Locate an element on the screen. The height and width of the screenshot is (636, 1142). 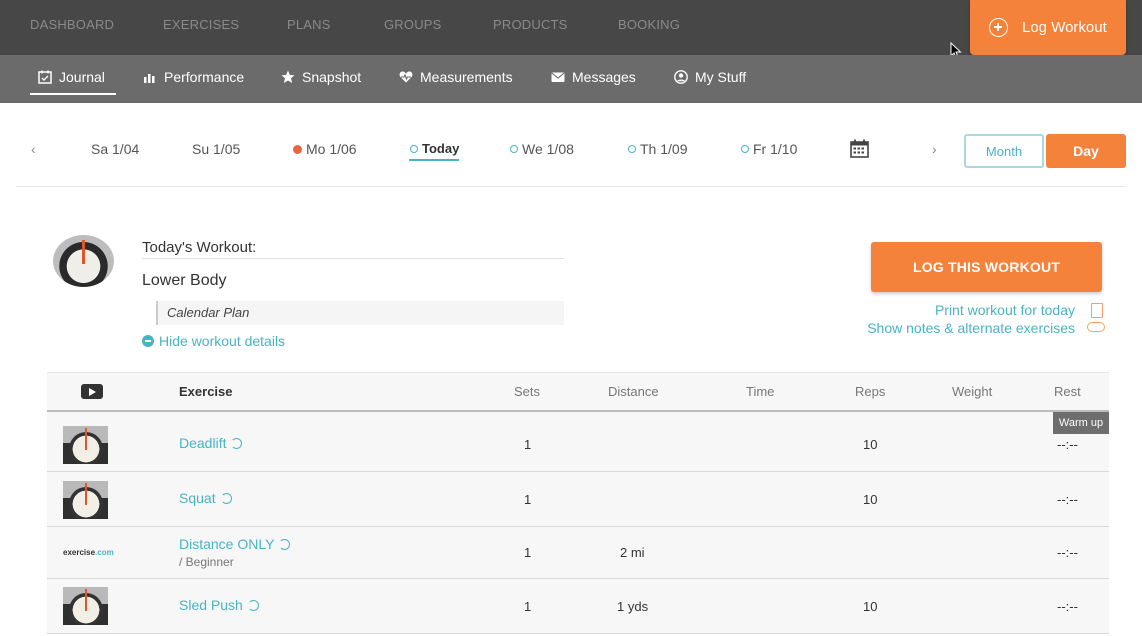
workout-image is located at coordinates (83, 261).